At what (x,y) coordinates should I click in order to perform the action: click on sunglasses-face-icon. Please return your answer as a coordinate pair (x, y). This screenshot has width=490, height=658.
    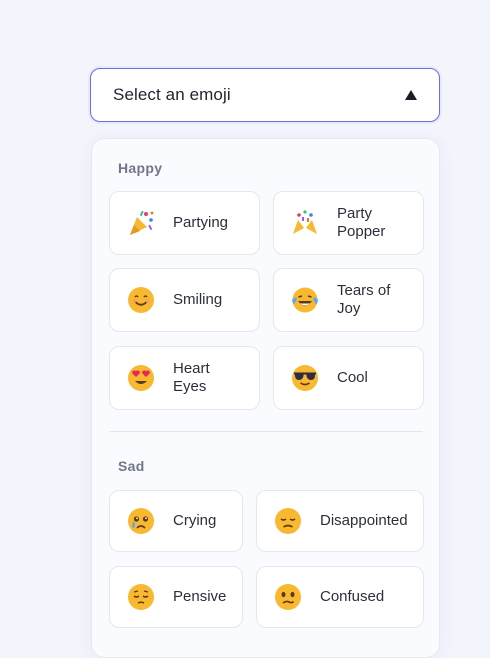
    Looking at the image, I should click on (305, 378).